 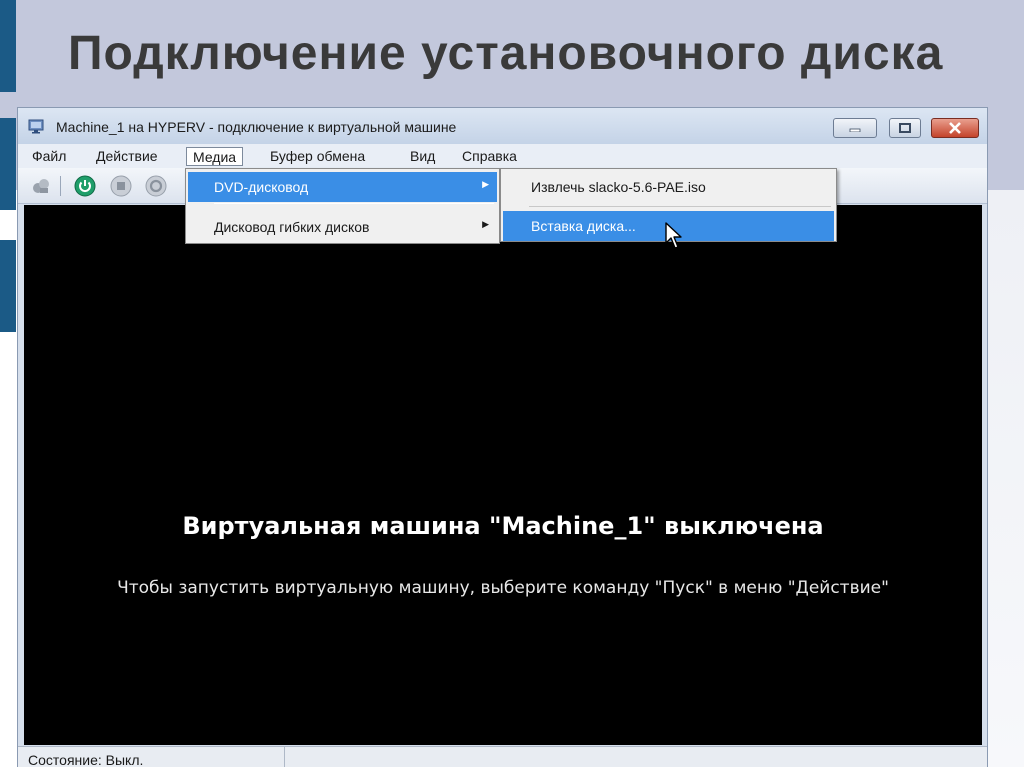 What do you see at coordinates (86, 759) in the screenshot?
I see `status-text: Состояние: Выкл.` at bounding box center [86, 759].